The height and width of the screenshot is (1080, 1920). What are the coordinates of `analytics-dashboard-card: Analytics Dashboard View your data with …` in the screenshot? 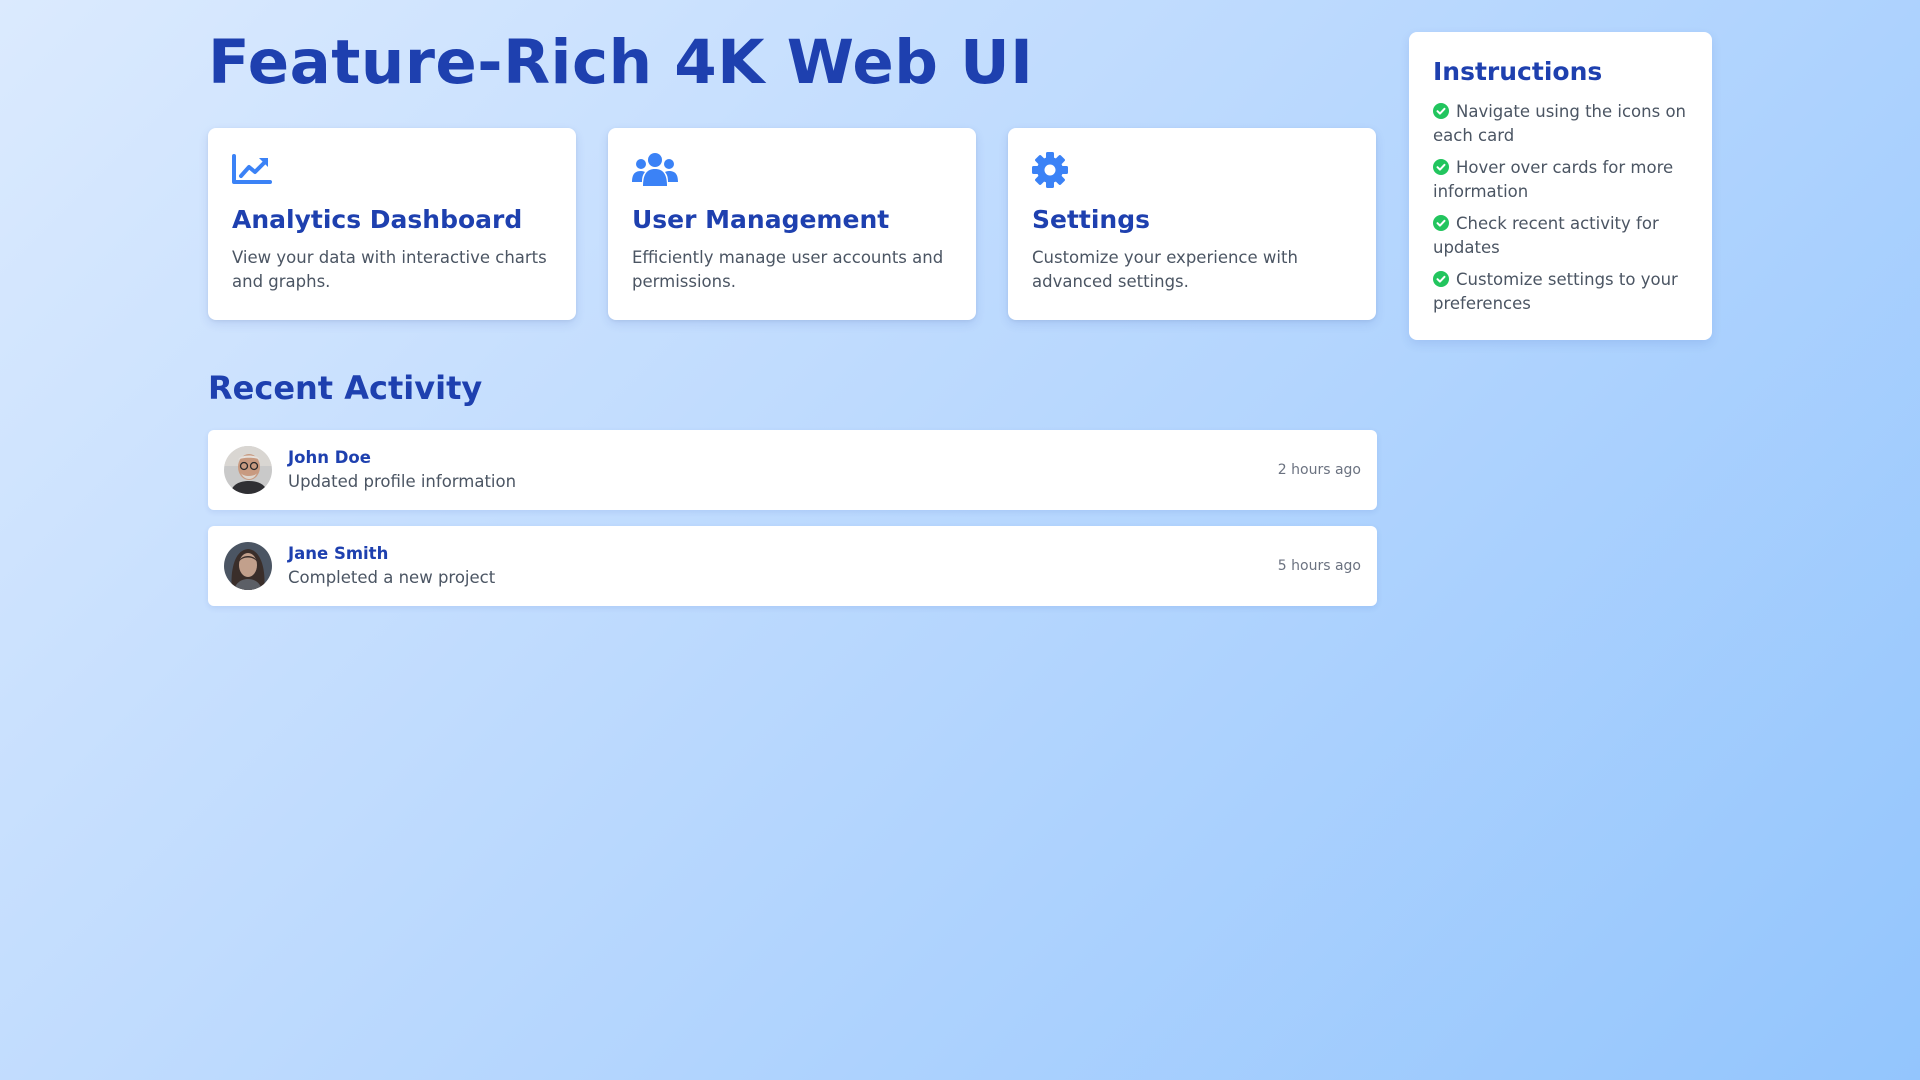 It's located at (392, 224).